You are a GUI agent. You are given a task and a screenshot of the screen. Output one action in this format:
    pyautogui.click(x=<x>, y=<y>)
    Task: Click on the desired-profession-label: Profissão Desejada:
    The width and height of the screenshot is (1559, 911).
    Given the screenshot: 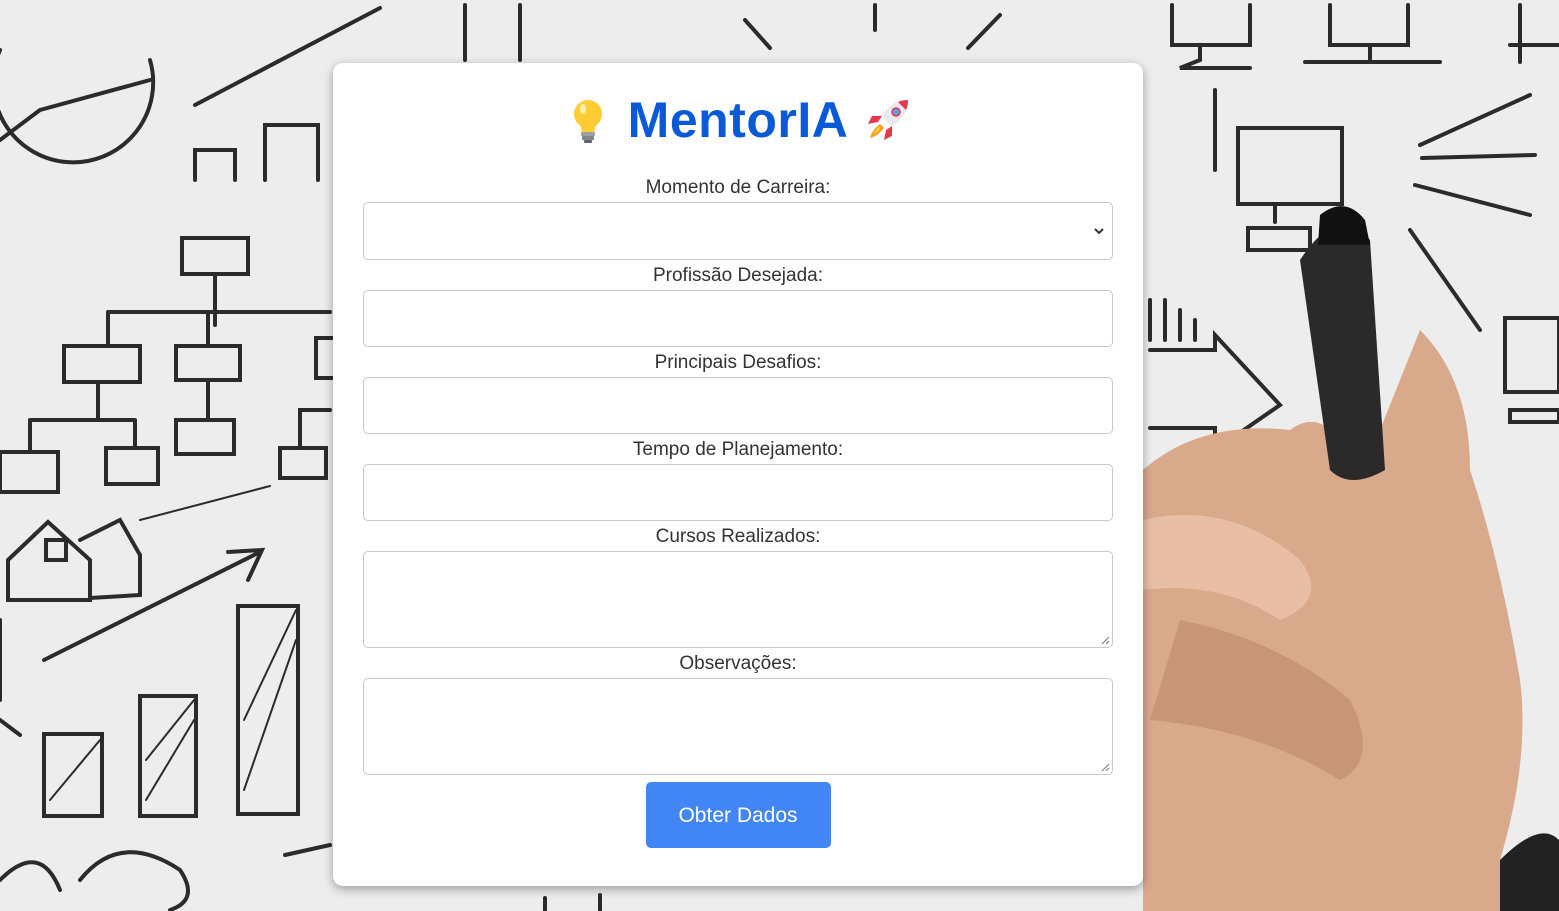 What is the action you would take?
    pyautogui.click(x=738, y=275)
    